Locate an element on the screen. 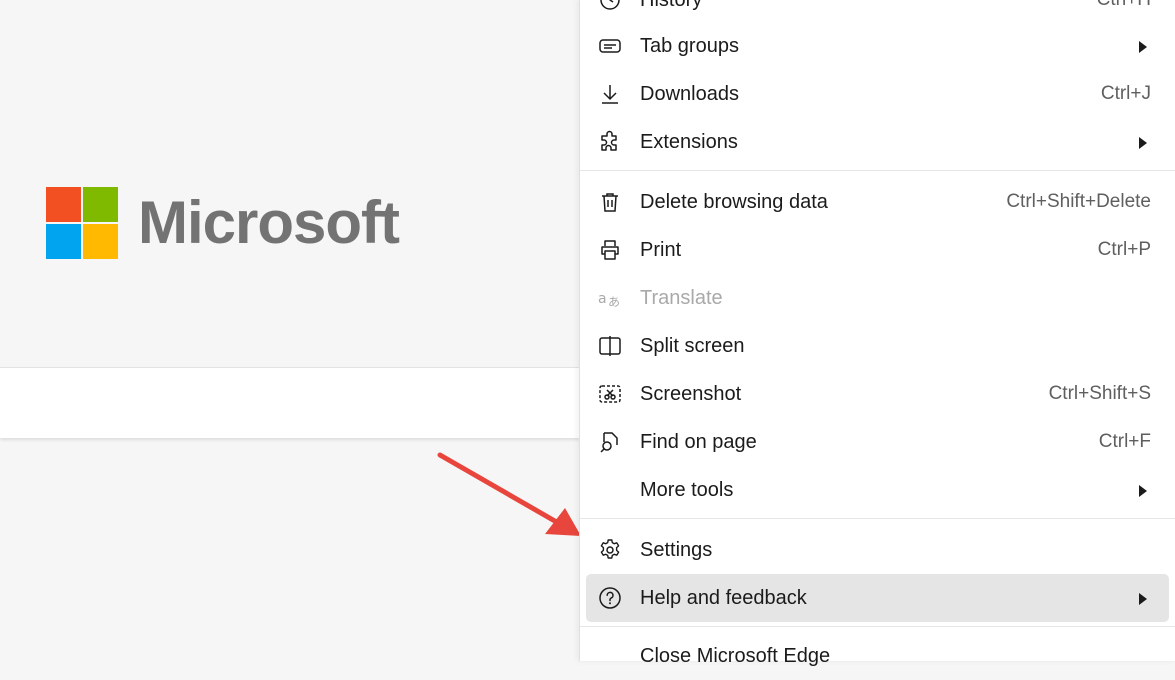  menu-item-settings: Settings is located at coordinates (877, 550).